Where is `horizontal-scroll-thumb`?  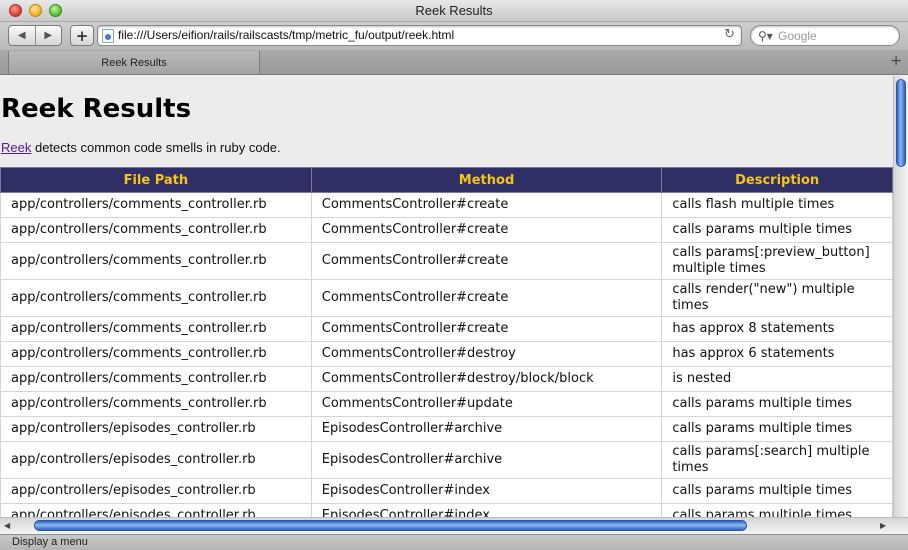 horizontal-scroll-thumb is located at coordinates (390, 525).